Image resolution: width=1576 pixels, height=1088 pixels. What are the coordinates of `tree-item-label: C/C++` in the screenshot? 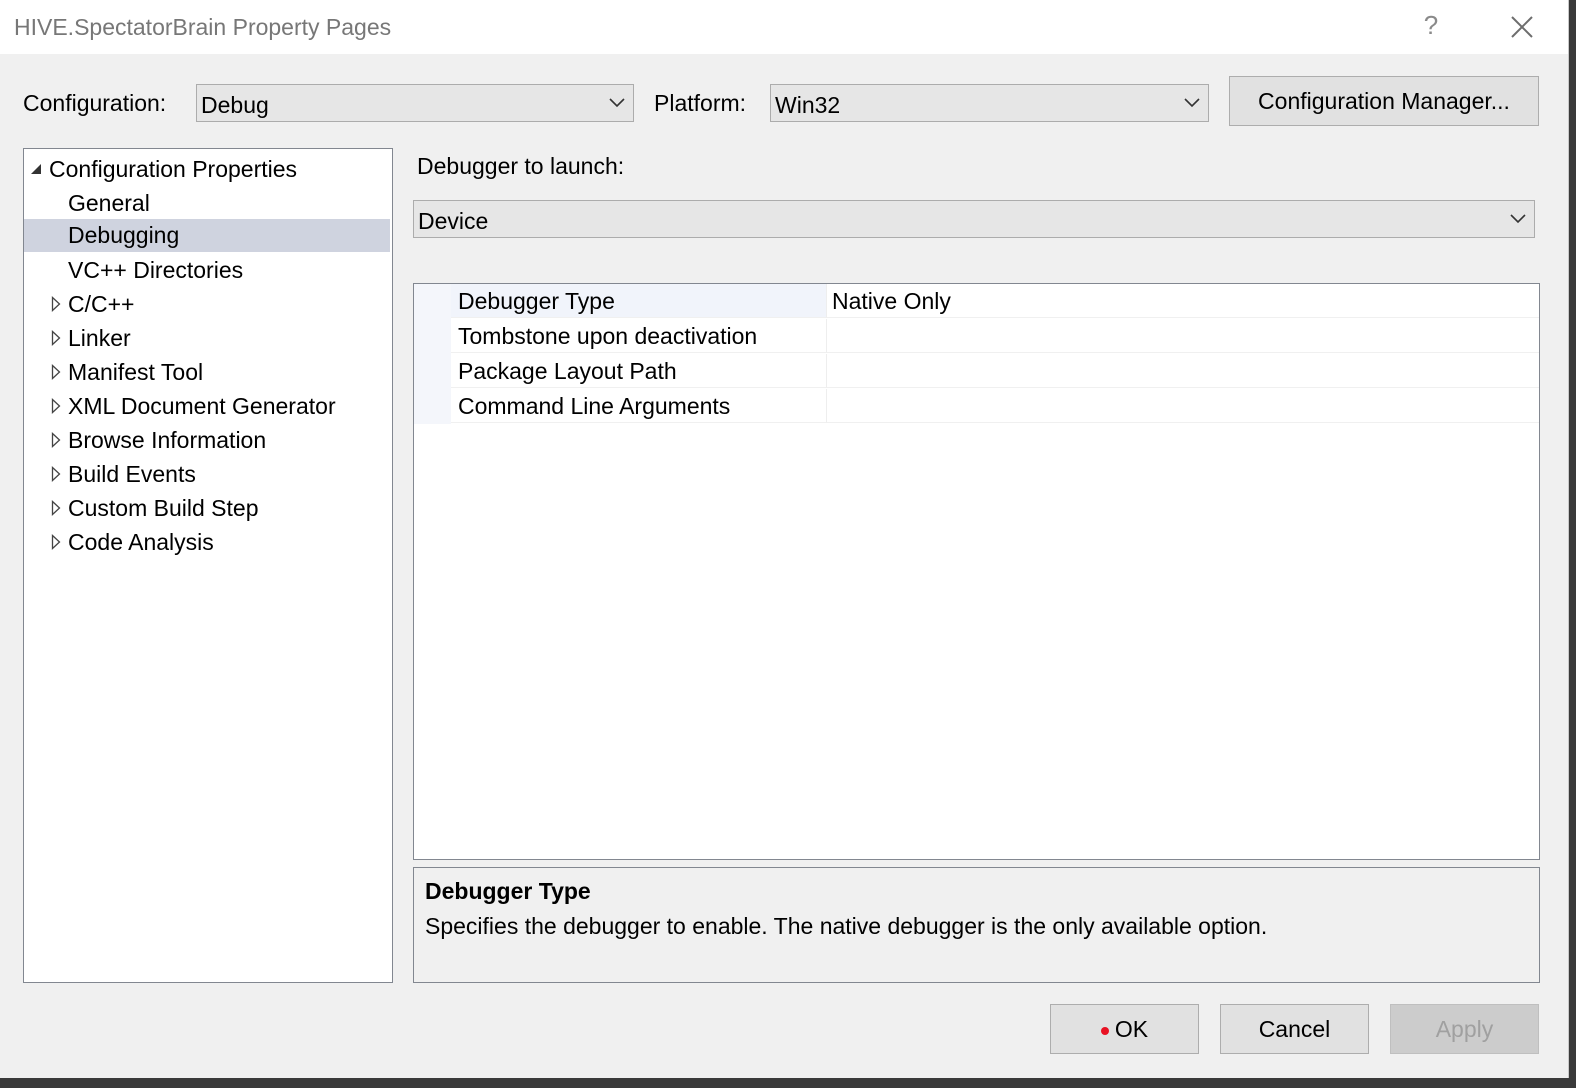 It's located at (101, 304).